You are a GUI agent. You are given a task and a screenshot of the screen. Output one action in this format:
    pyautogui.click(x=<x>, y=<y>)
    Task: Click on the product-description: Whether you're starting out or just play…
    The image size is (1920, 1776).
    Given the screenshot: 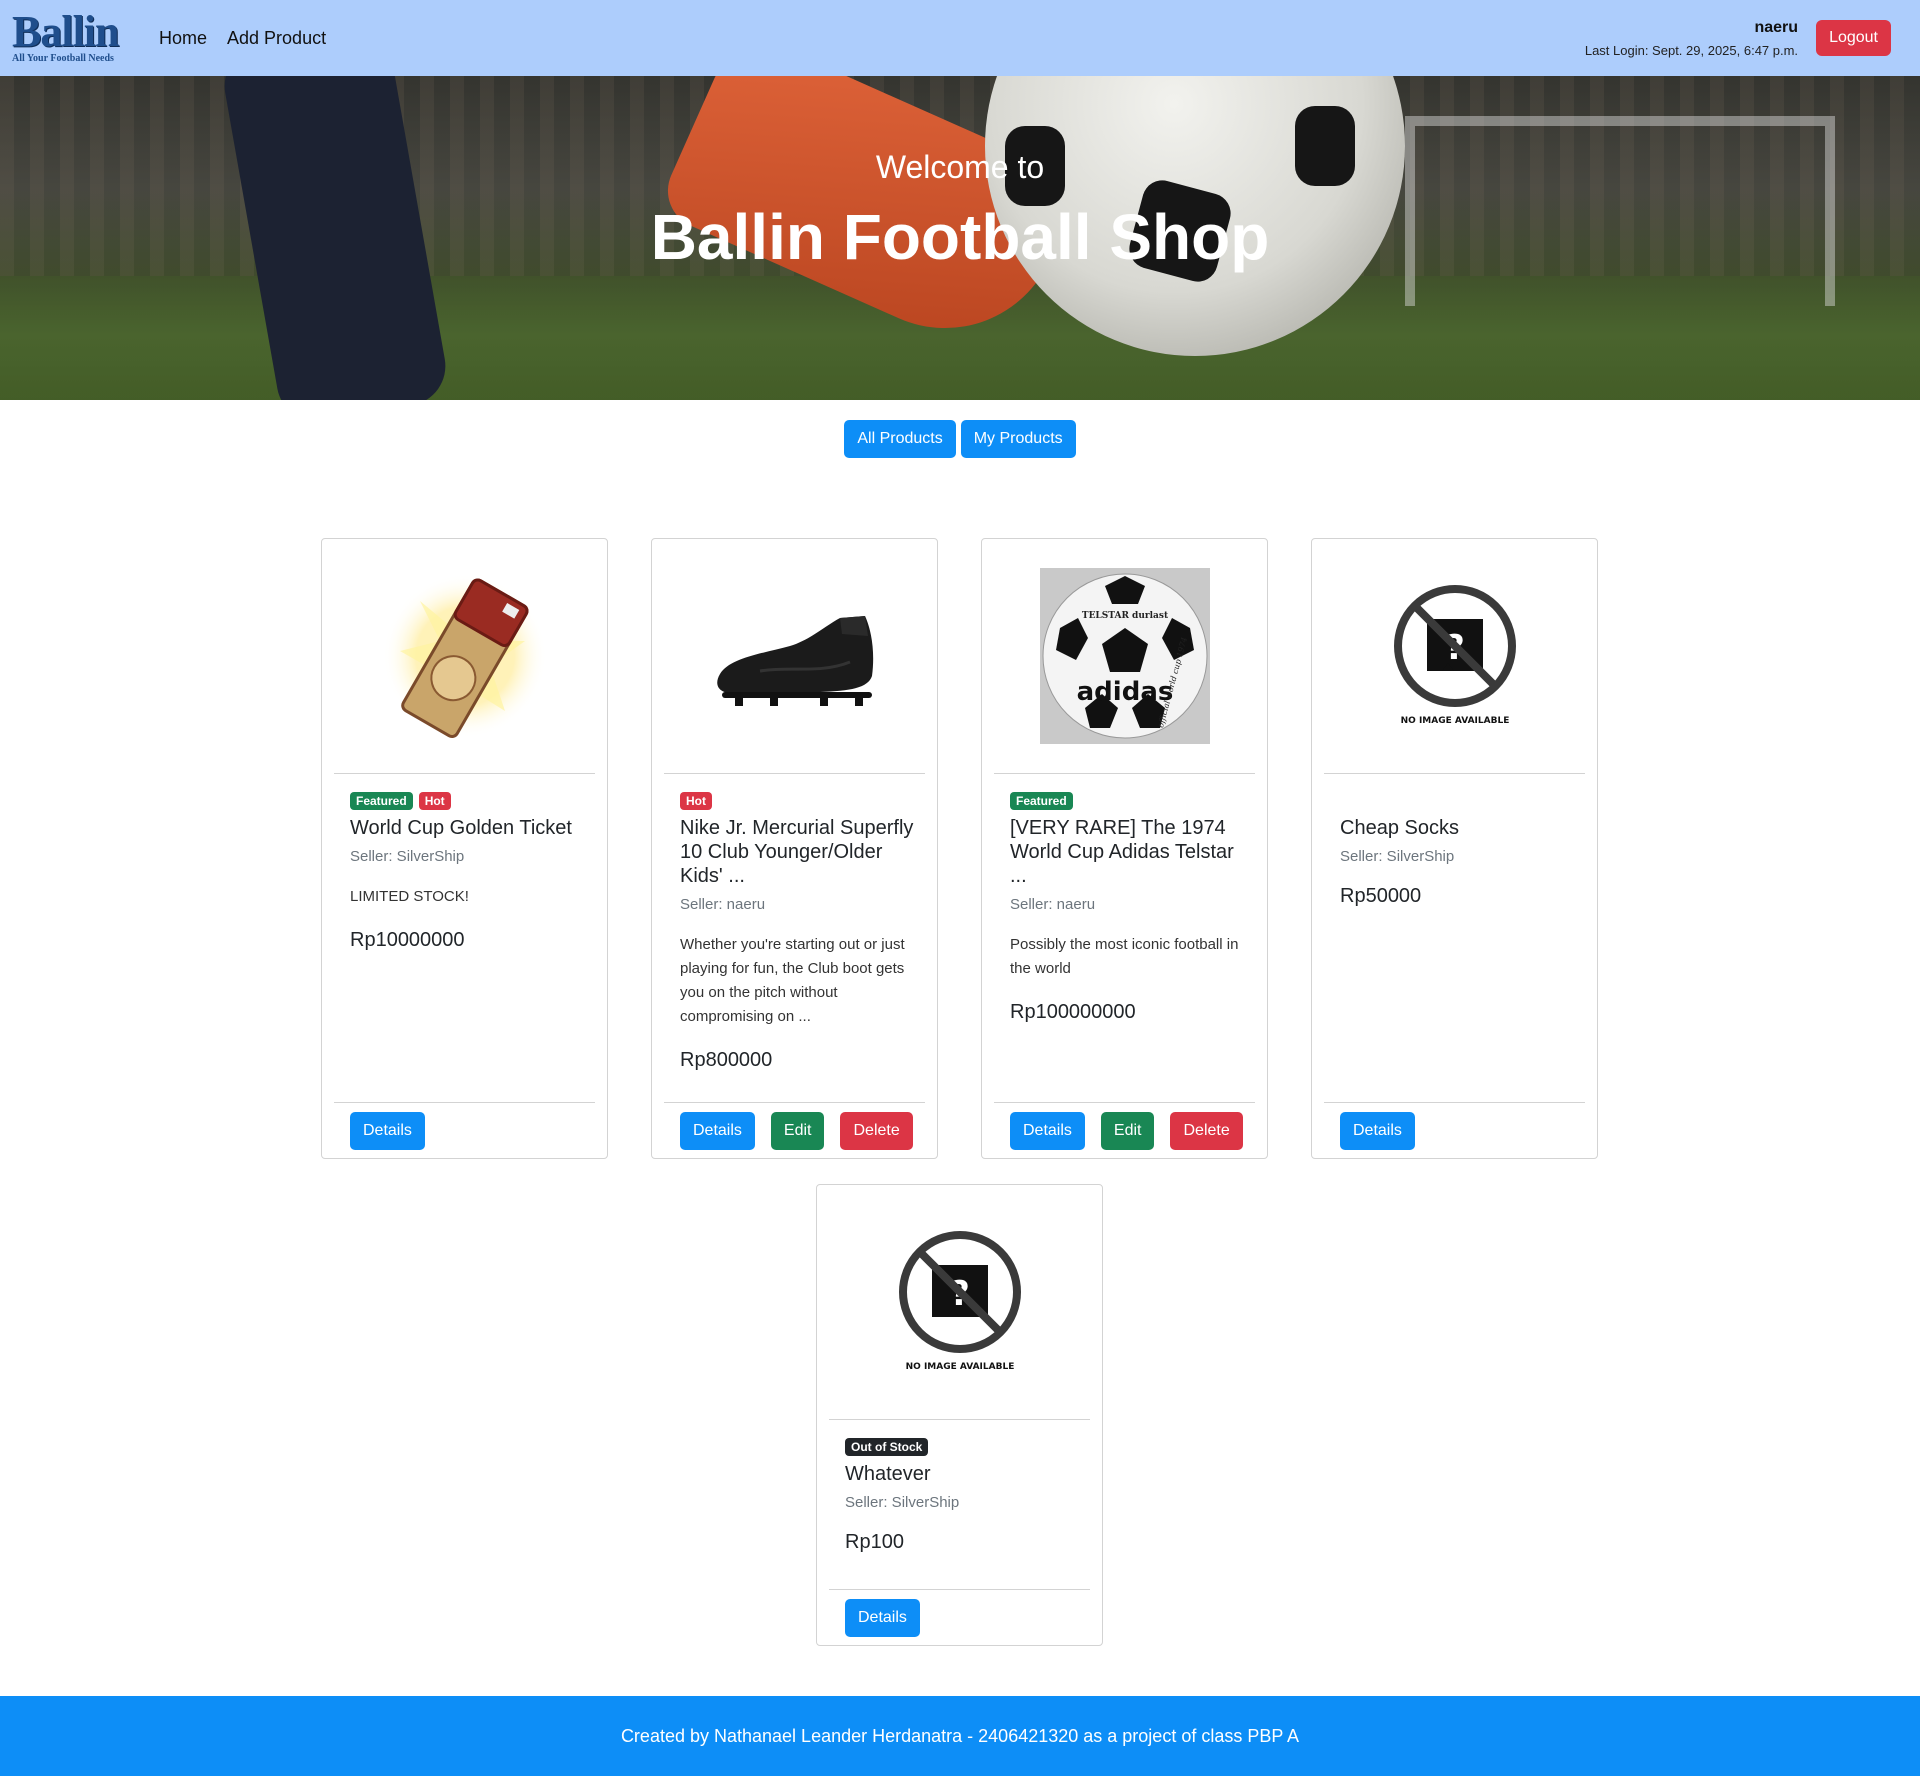 What is the action you would take?
    pyautogui.click(x=792, y=980)
    